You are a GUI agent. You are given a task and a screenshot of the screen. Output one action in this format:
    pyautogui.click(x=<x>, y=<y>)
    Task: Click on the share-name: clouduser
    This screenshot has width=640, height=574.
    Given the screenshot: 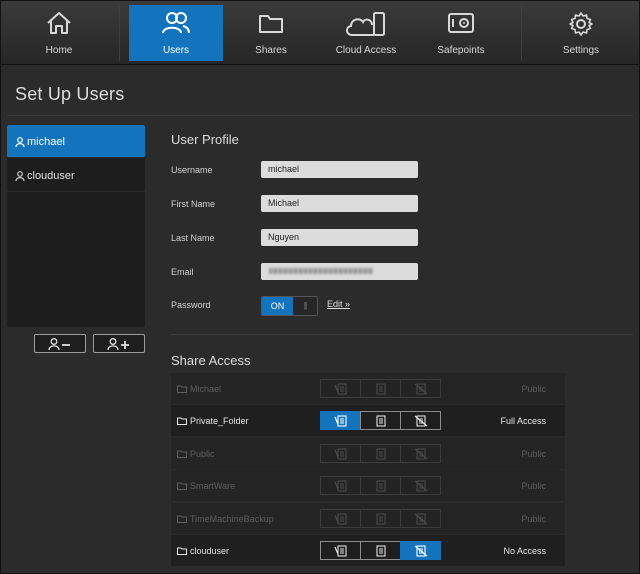 What is the action you would take?
    pyautogui.click(x=203, y=551)
    